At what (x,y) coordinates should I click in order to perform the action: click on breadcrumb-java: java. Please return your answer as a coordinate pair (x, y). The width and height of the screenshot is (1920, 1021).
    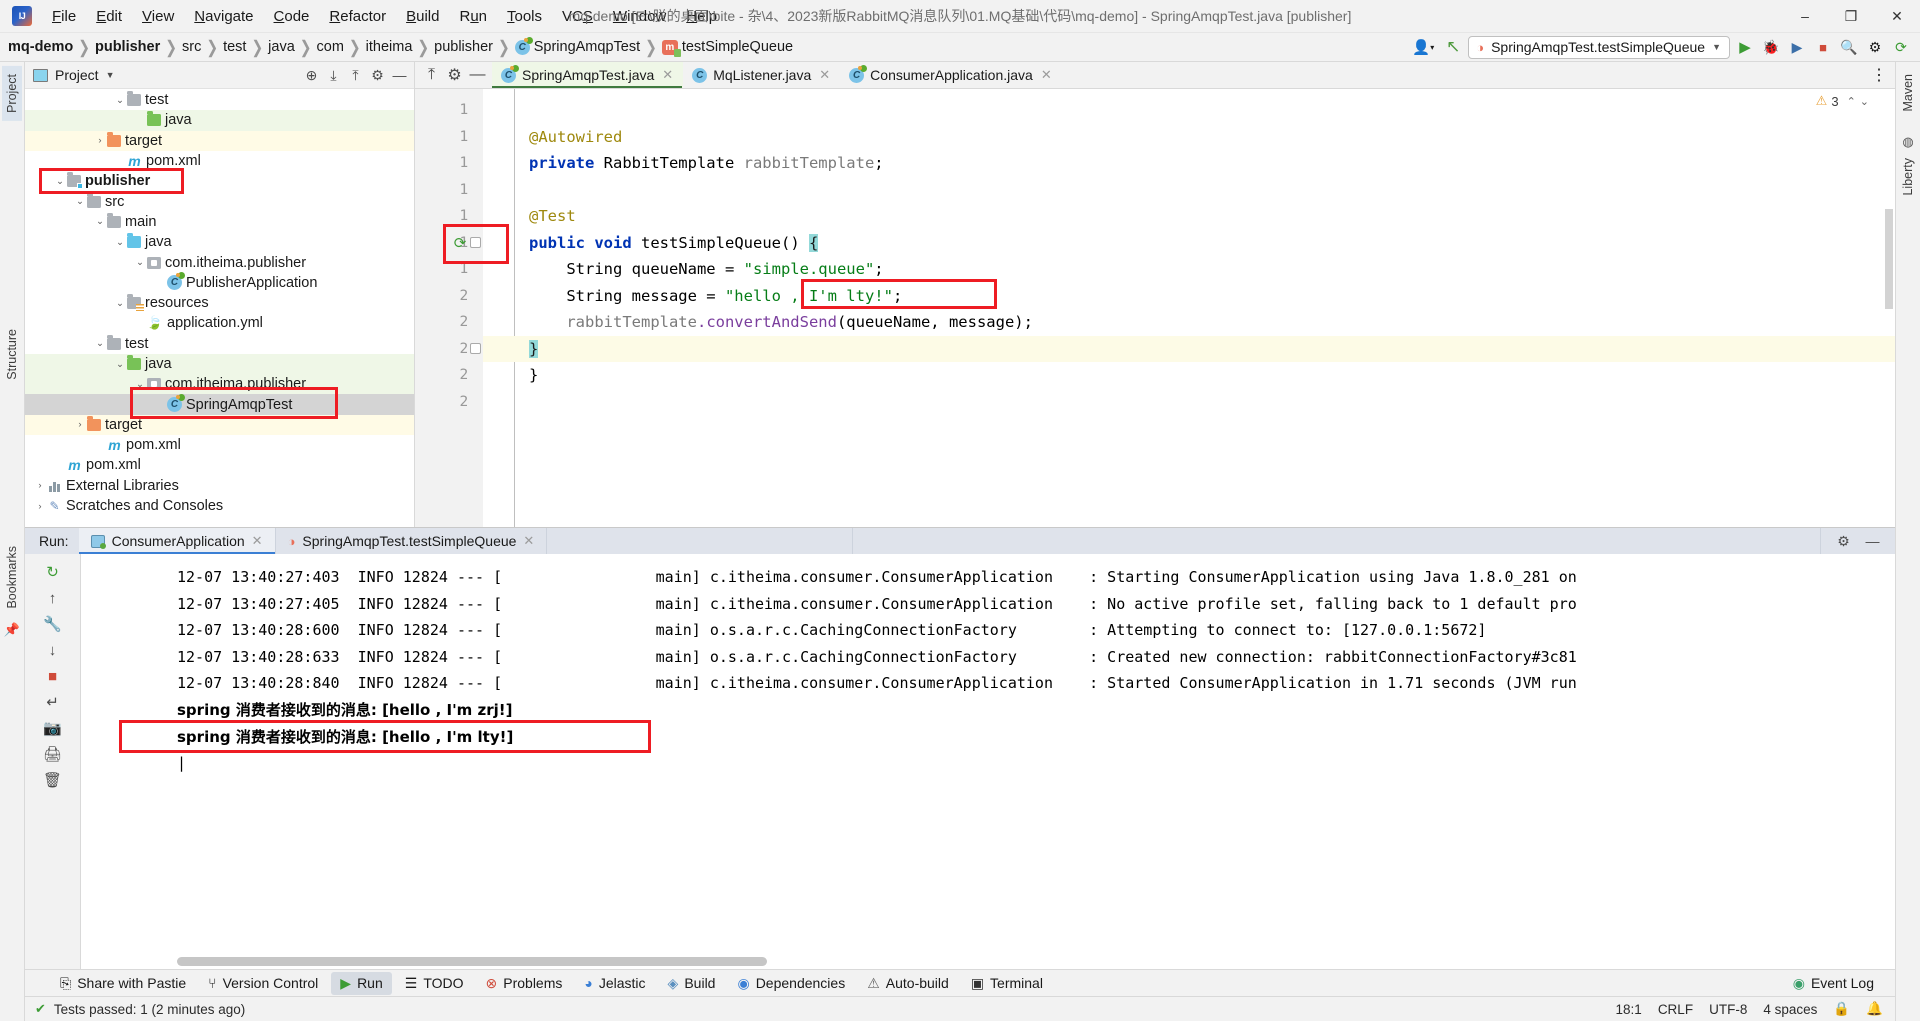
    Looking at the image, I should click on (281, 47).